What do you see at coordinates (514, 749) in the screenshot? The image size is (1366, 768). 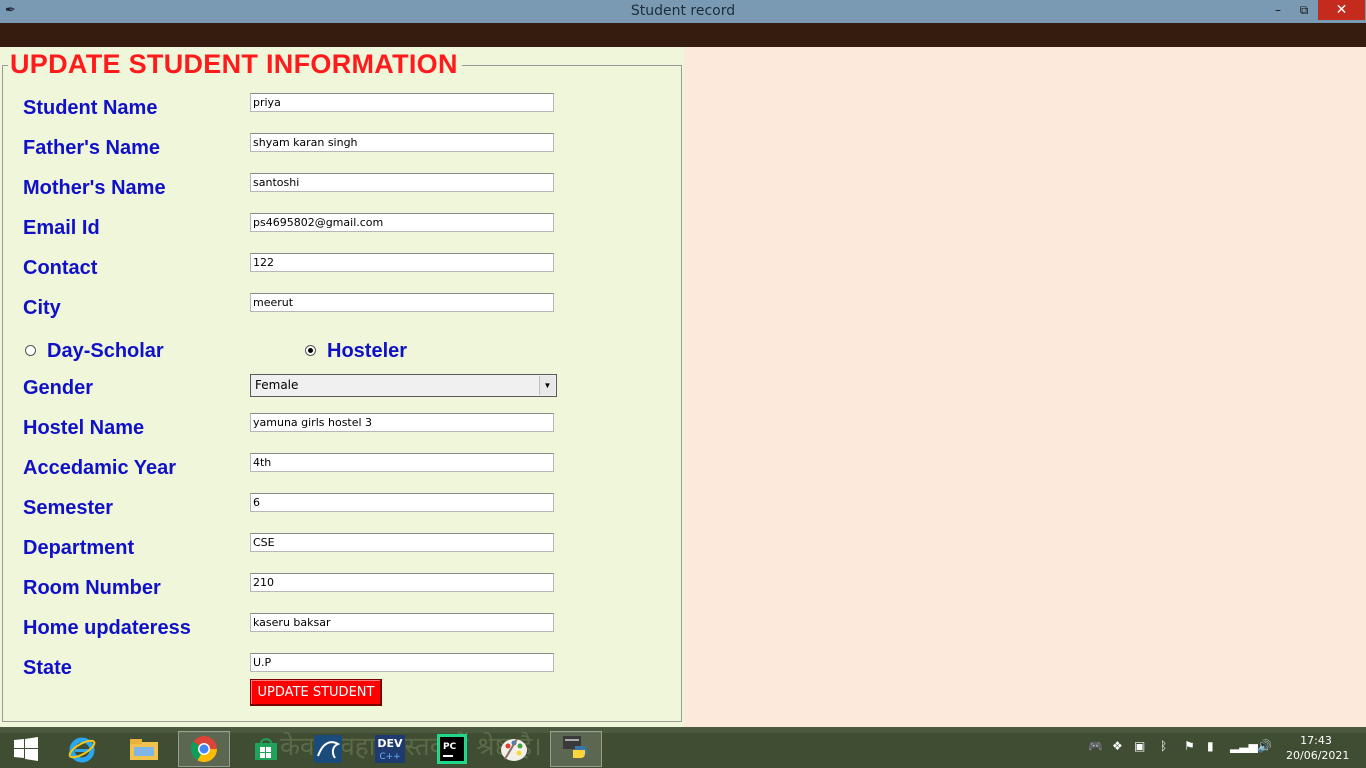 I see `paint-icon` at bounding box center [514, 749].